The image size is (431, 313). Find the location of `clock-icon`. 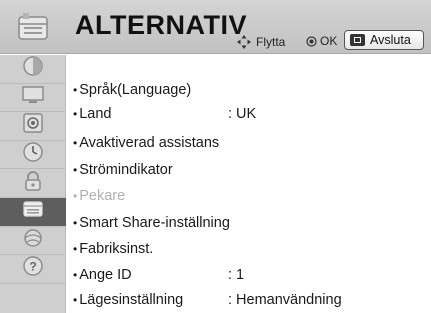

clock-icon is located at coordinates (33, 154).